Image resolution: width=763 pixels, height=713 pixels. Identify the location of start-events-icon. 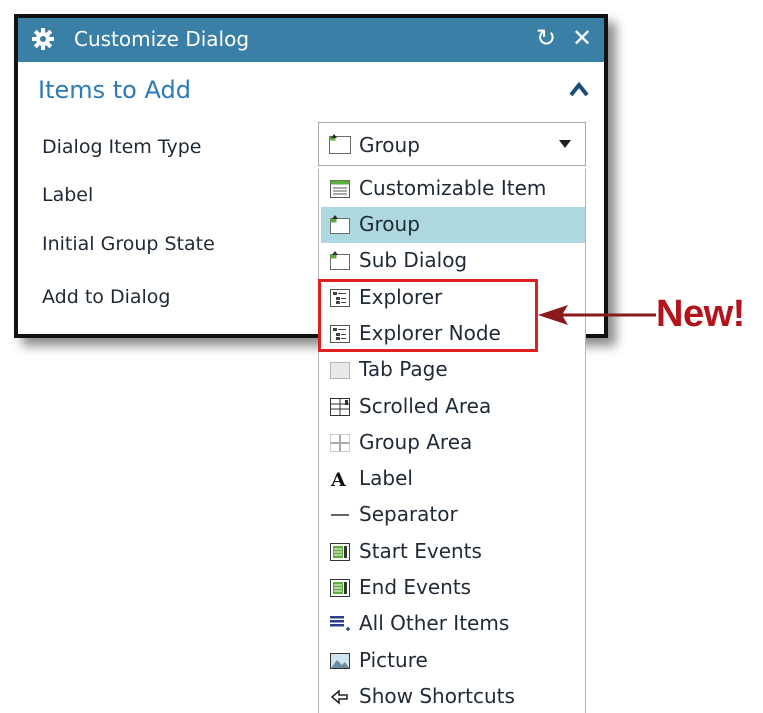
(340, 552).